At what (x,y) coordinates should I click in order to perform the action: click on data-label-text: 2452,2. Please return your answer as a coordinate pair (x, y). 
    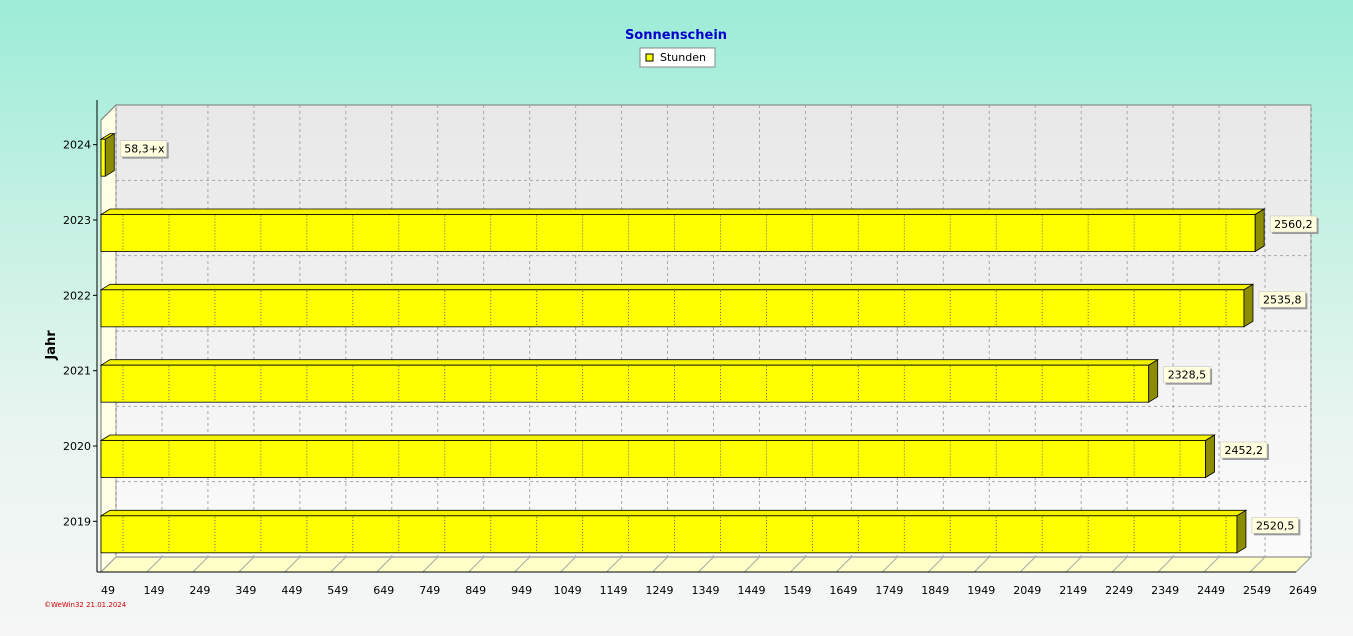
    Looking at the image, I should click on (1244, 450).